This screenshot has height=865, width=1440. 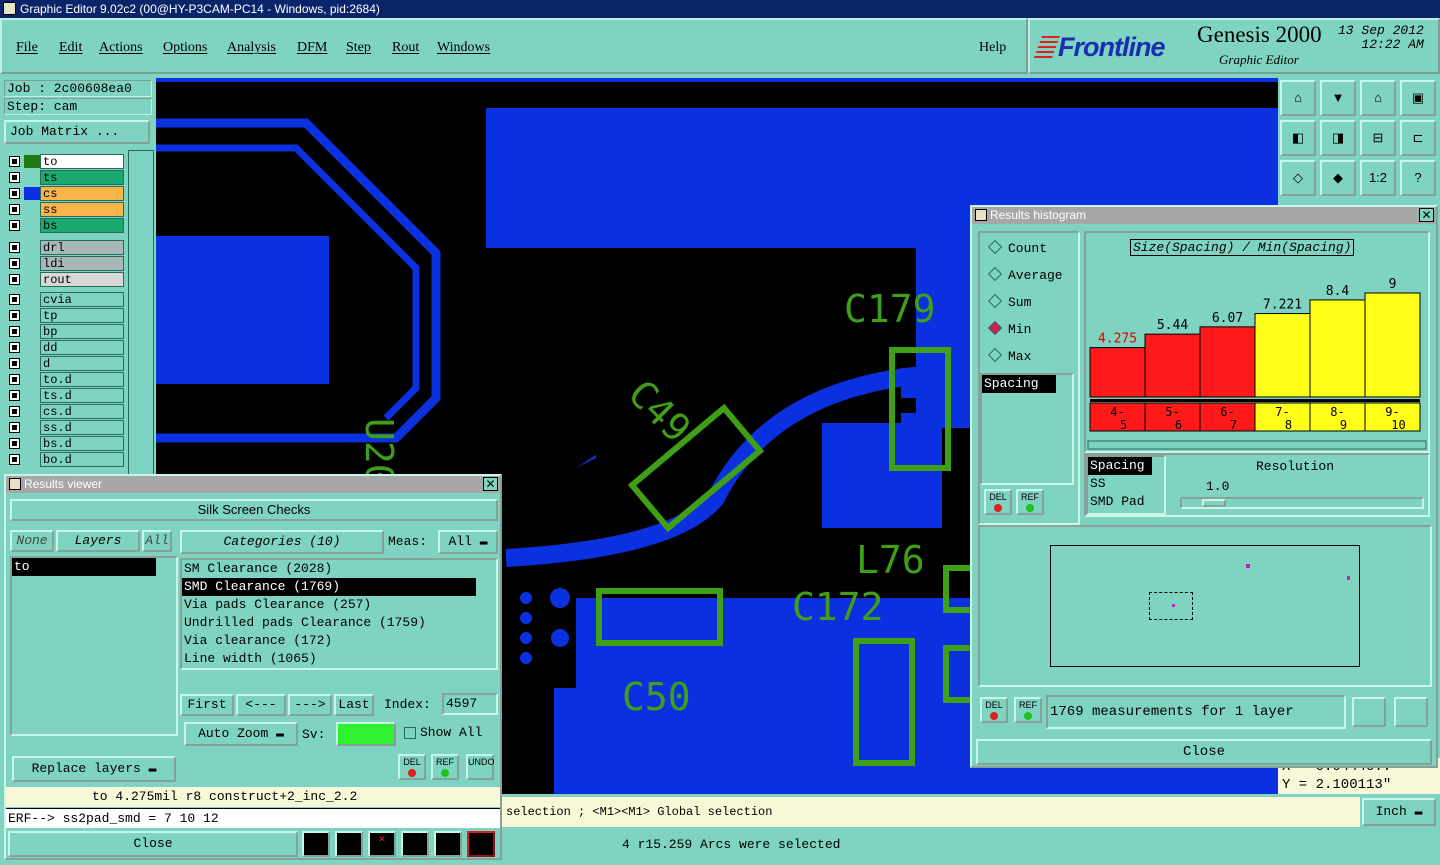 I want to click on radio-count: Count, so click(x=1017, y=247).